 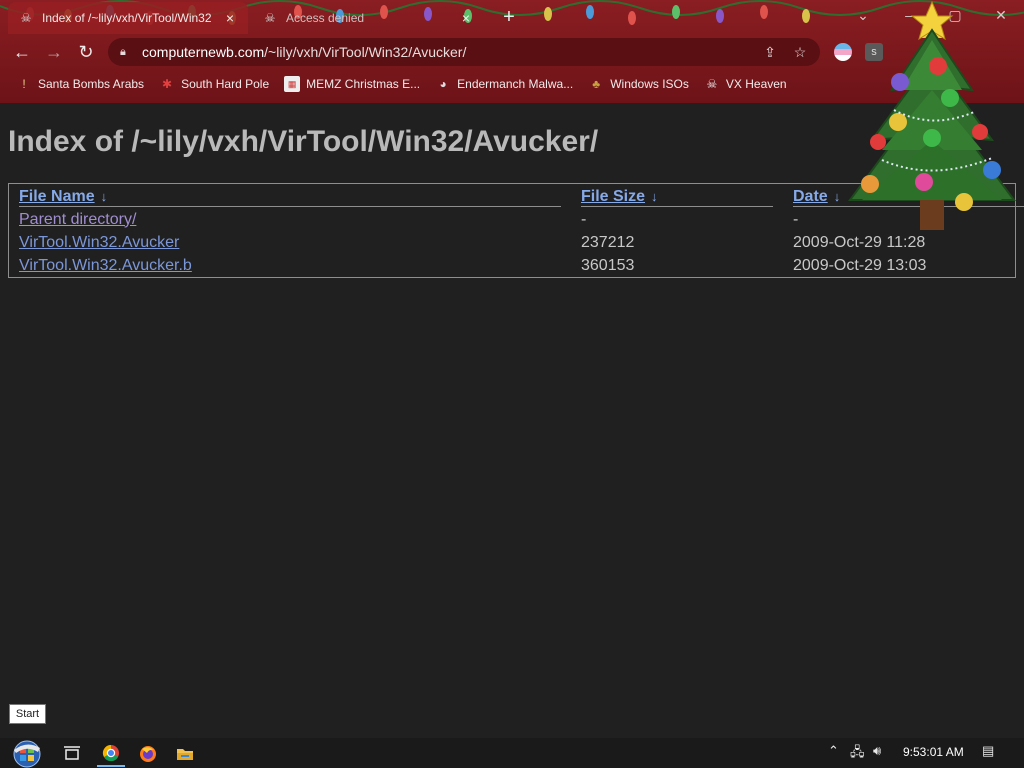 I want to click on column-file-size: File Size ↓, so click(x=677, y=196).